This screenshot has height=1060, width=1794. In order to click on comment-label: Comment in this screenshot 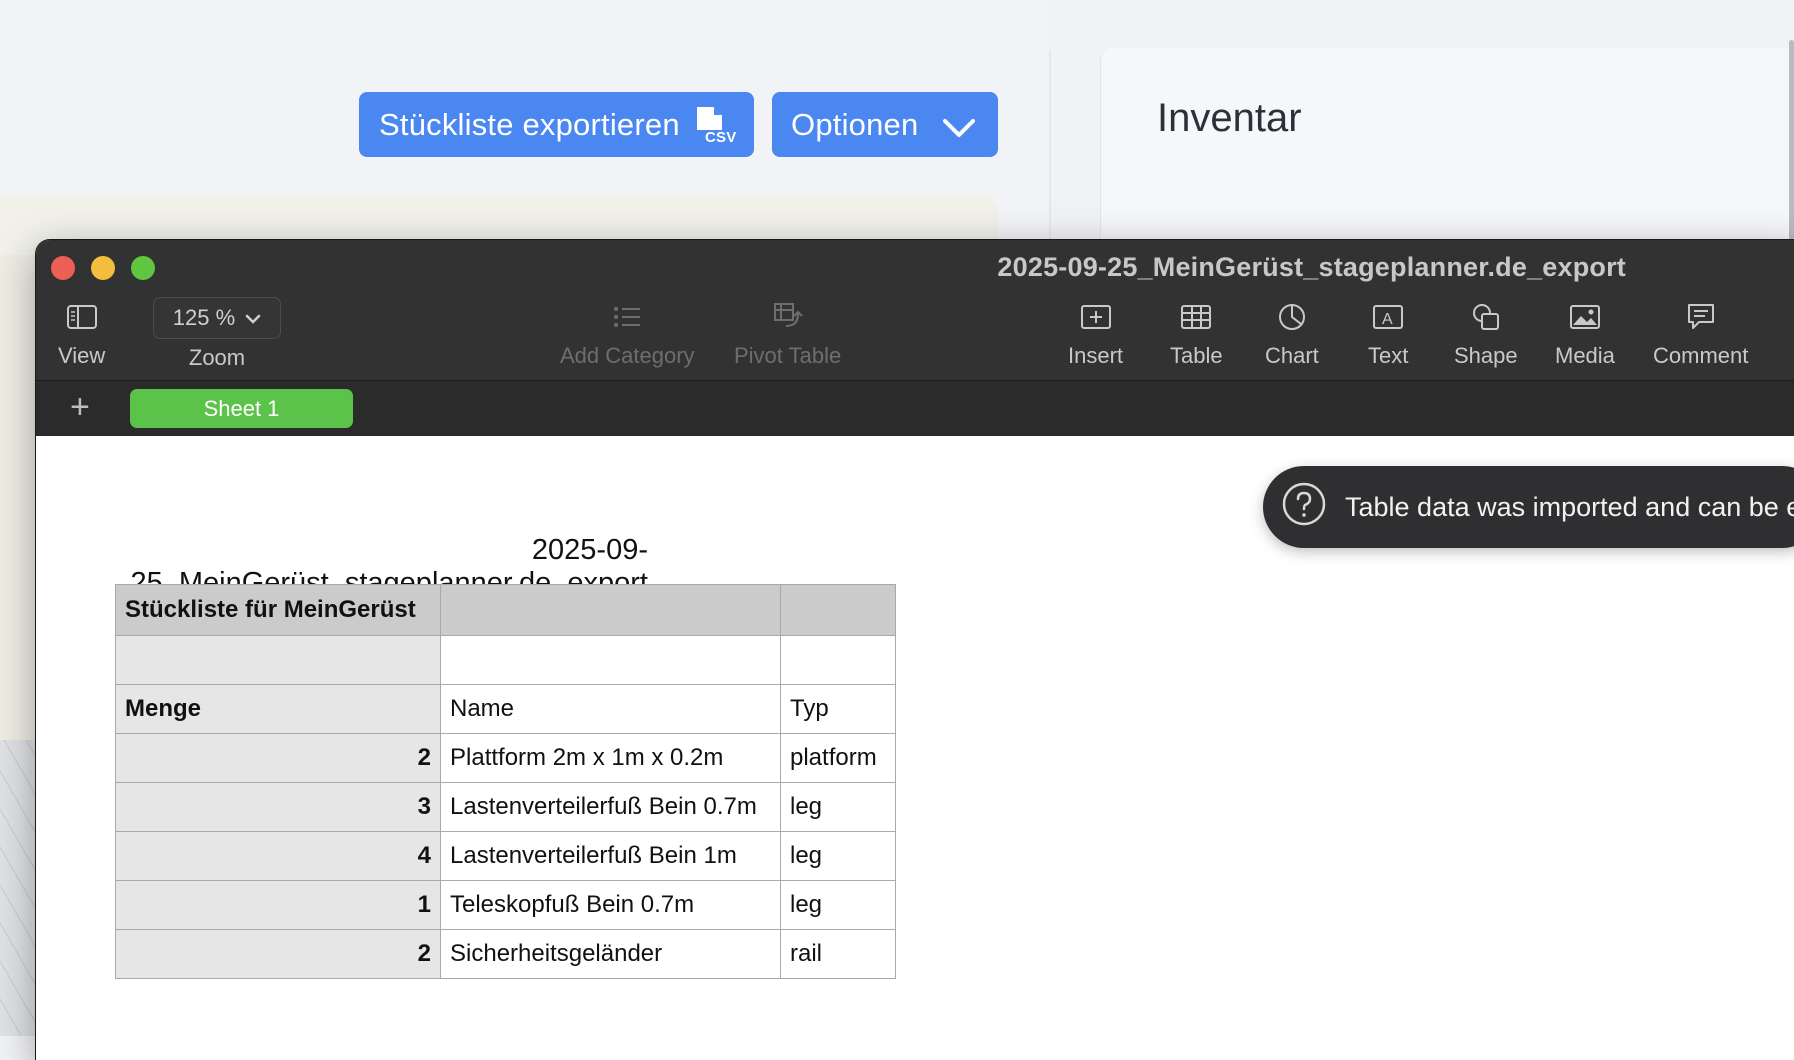, I will do `click(1701, 355)`.